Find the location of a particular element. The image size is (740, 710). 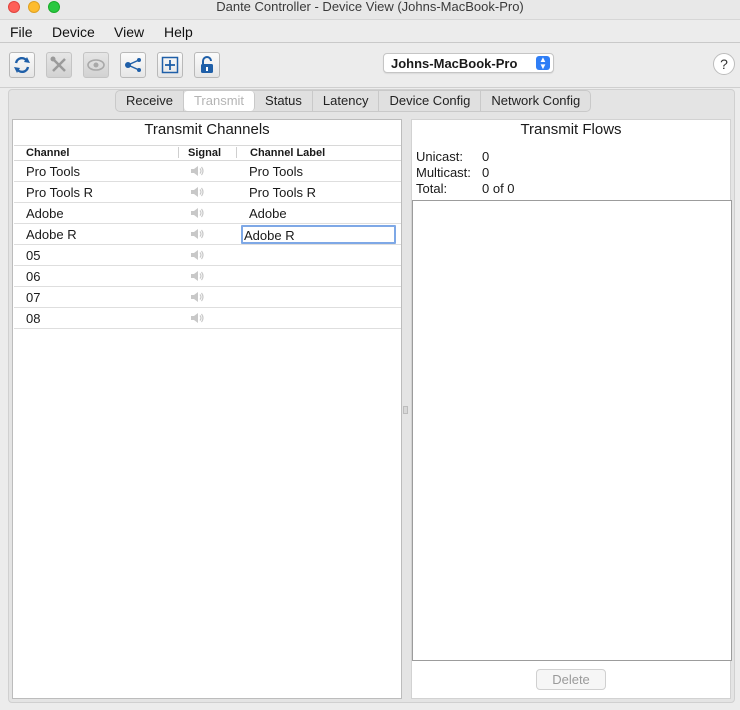

channel-label: Pro Tools is located at coordinates (276, 171).